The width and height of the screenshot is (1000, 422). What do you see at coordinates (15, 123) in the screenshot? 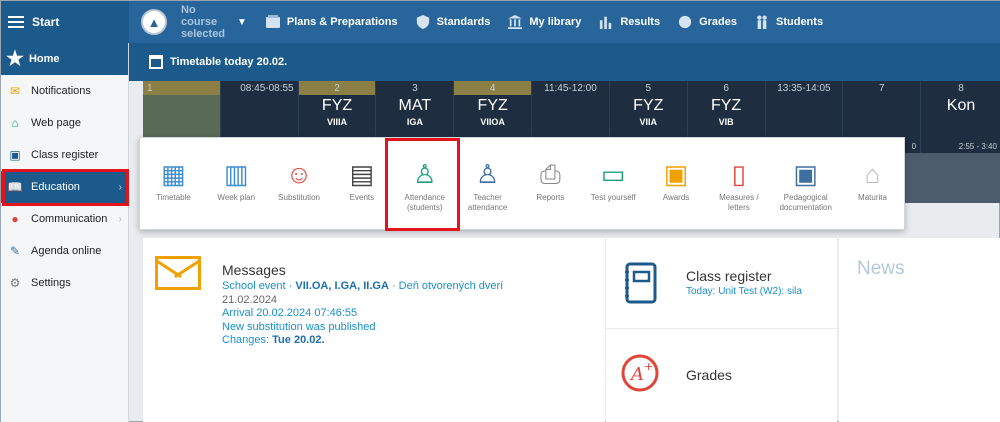
I see `home-icon: ⌂` at bounding box center [15, 123].